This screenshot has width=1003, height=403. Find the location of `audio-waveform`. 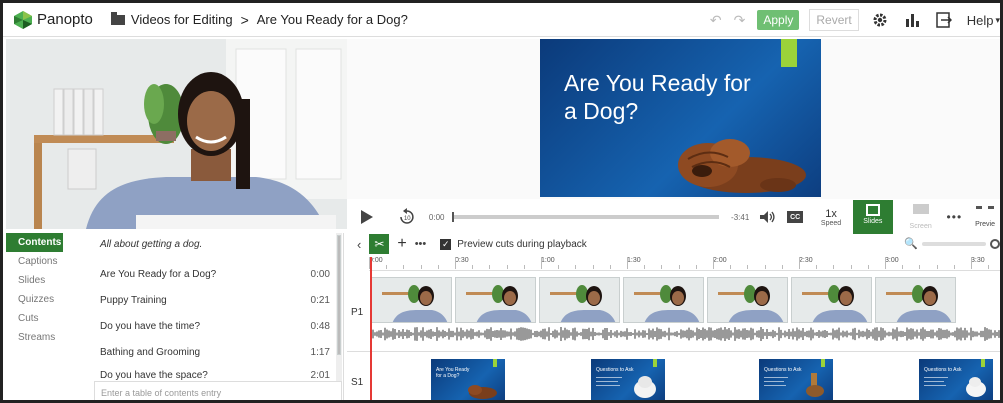

audio-waveform is located at coordinates (685, 334).